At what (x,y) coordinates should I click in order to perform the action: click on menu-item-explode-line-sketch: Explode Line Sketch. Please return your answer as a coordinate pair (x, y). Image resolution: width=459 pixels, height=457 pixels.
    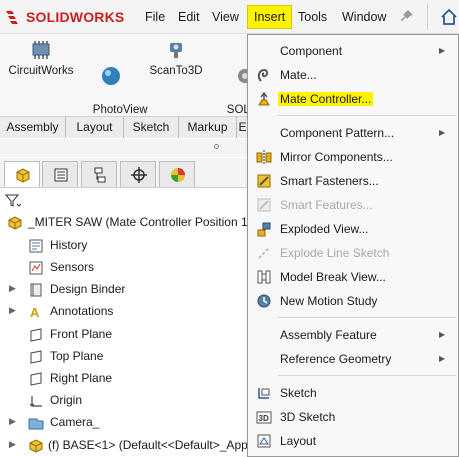
    Looking at the image, I should click on (353, 253).